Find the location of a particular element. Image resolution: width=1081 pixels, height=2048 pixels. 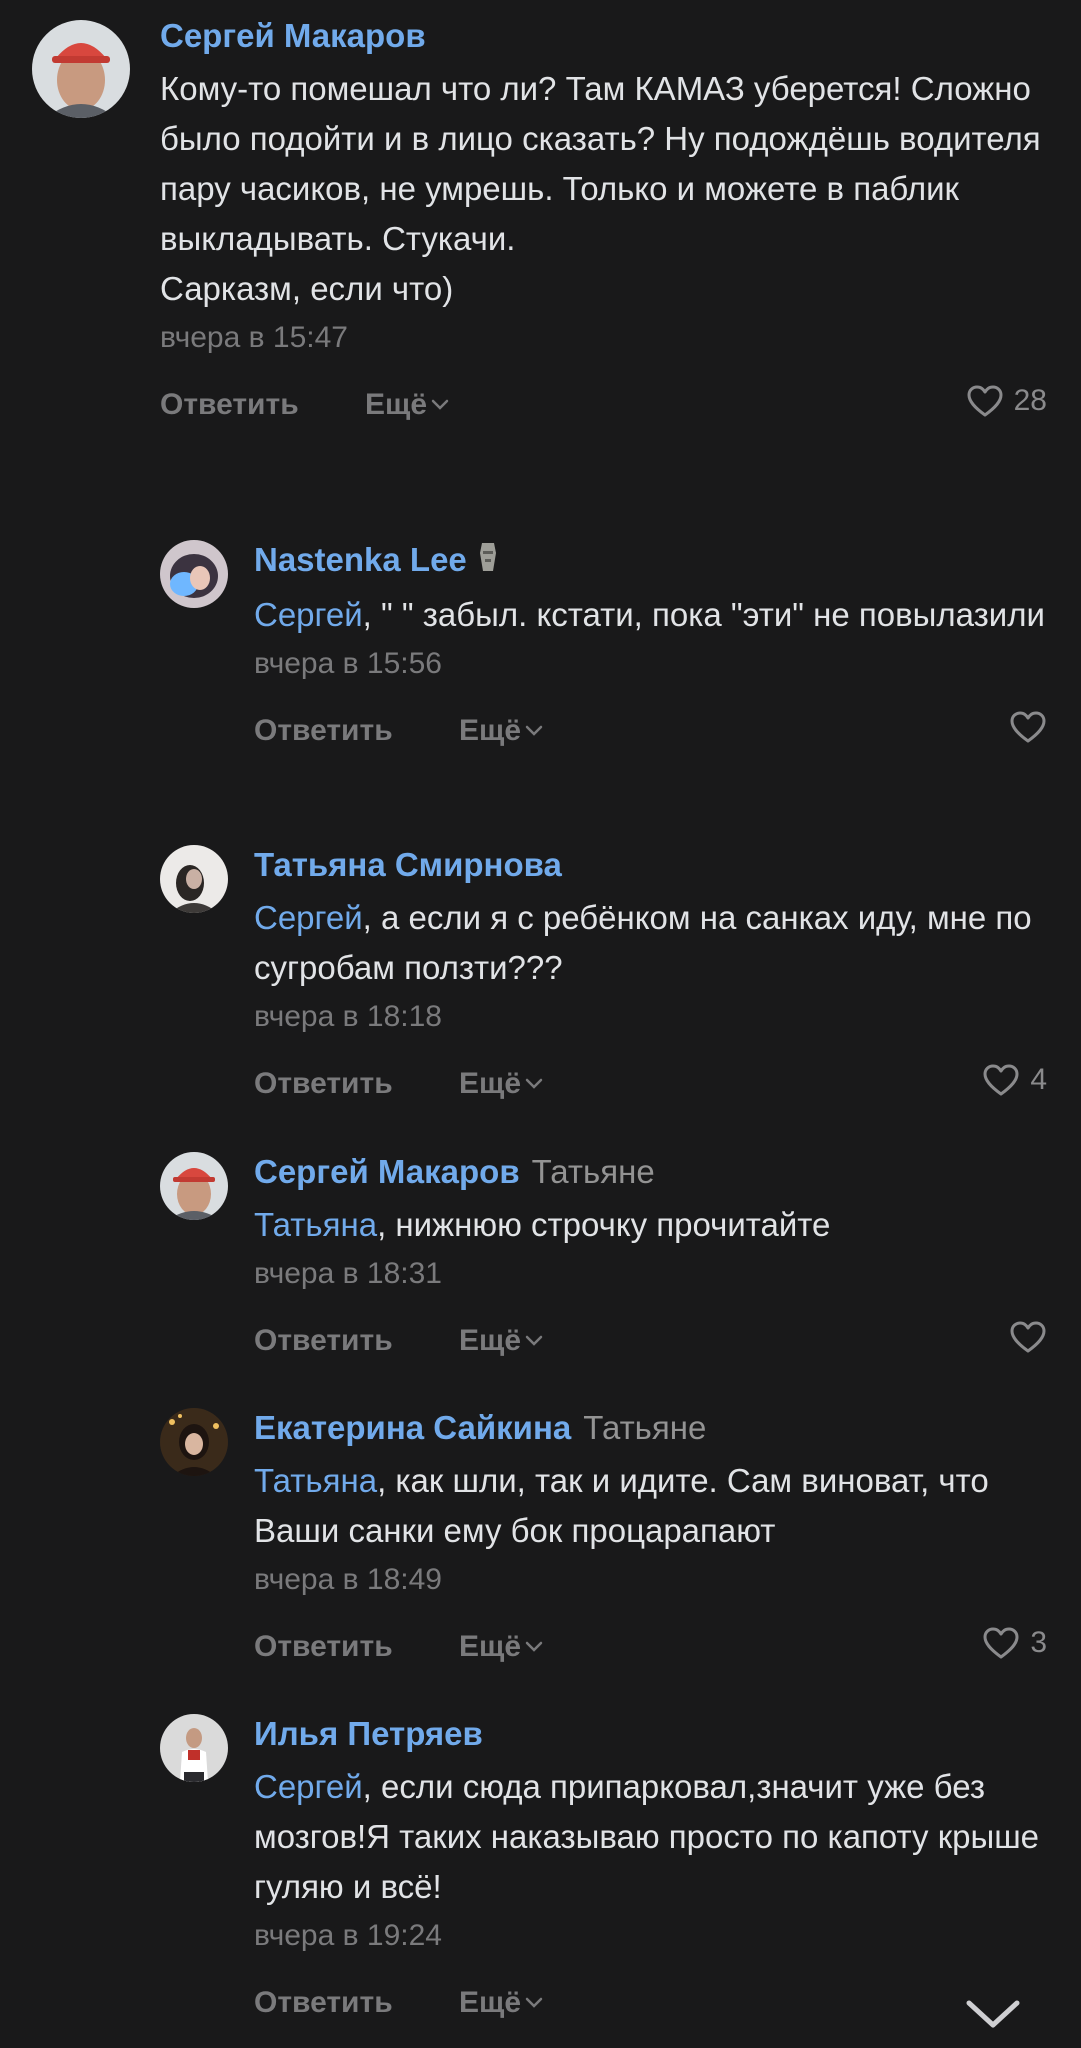

like-count: 28 is located at coordinates (1030, 400).